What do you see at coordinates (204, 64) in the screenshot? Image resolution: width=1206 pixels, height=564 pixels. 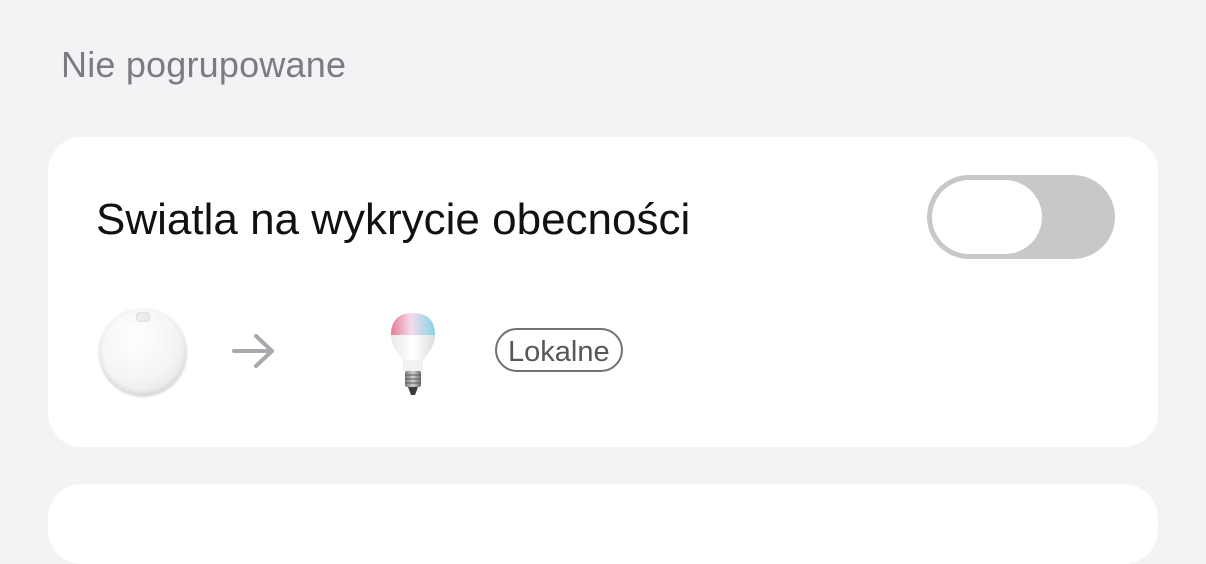 I see `section-label: Nie pogrupowane` at bounding box center [204, 64].